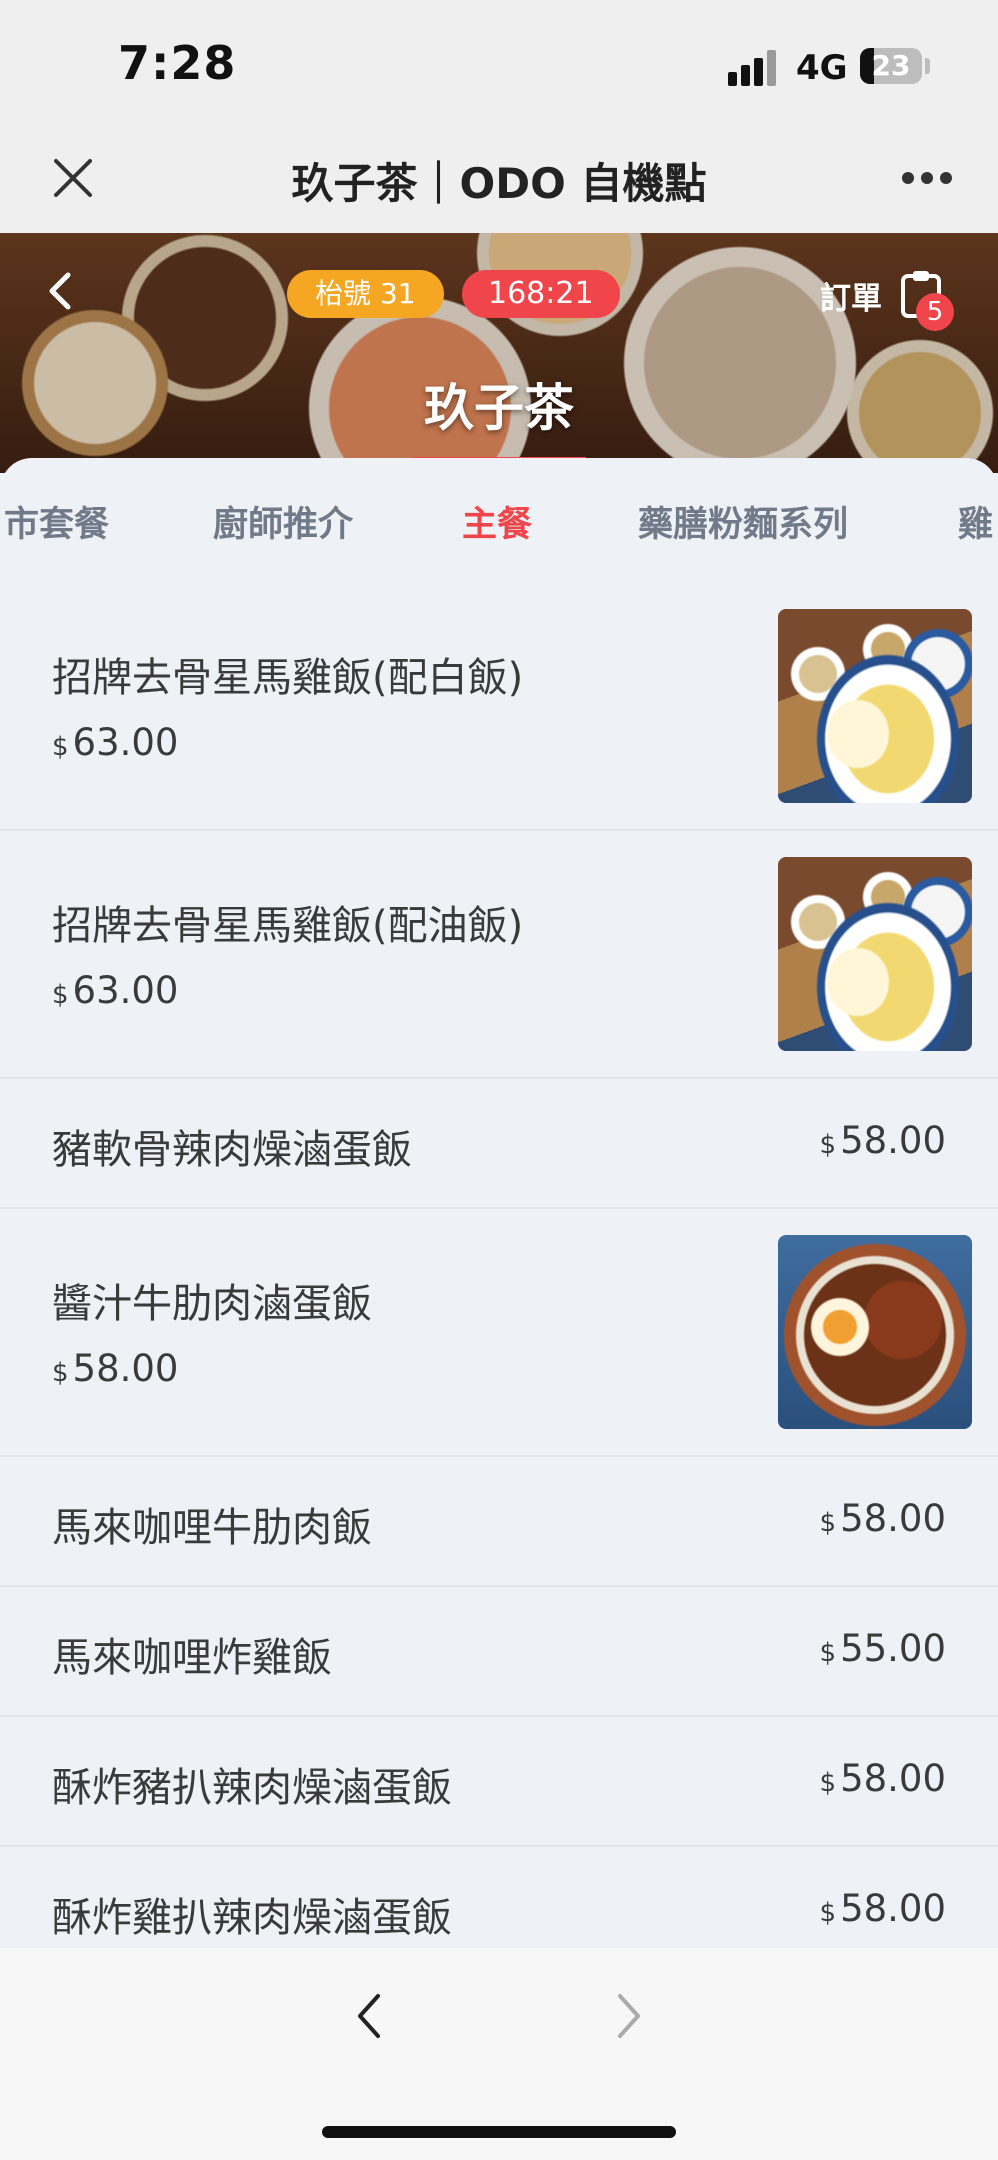 This screenshot has height=2160, width=998. What do you see at coordinates (499, 408) in the screenshot?
I see `store-name: 玖子茶` at bounding box center [499, 408].